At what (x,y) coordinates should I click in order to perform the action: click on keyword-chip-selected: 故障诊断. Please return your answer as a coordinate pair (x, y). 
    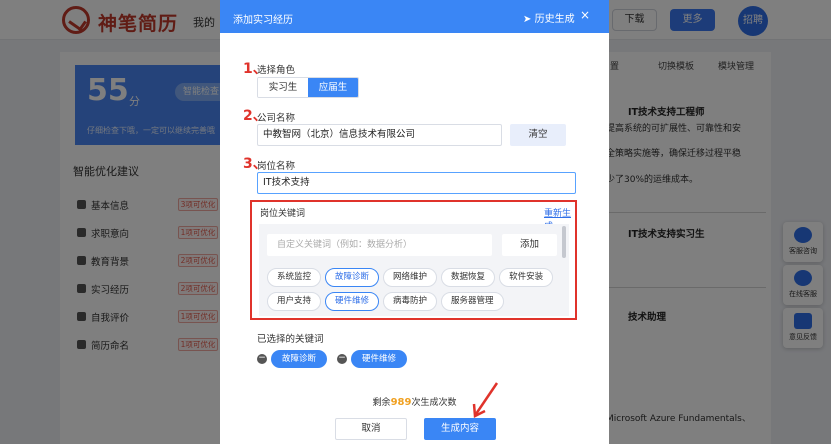
    Looking at the image, I should click on (352, 277).